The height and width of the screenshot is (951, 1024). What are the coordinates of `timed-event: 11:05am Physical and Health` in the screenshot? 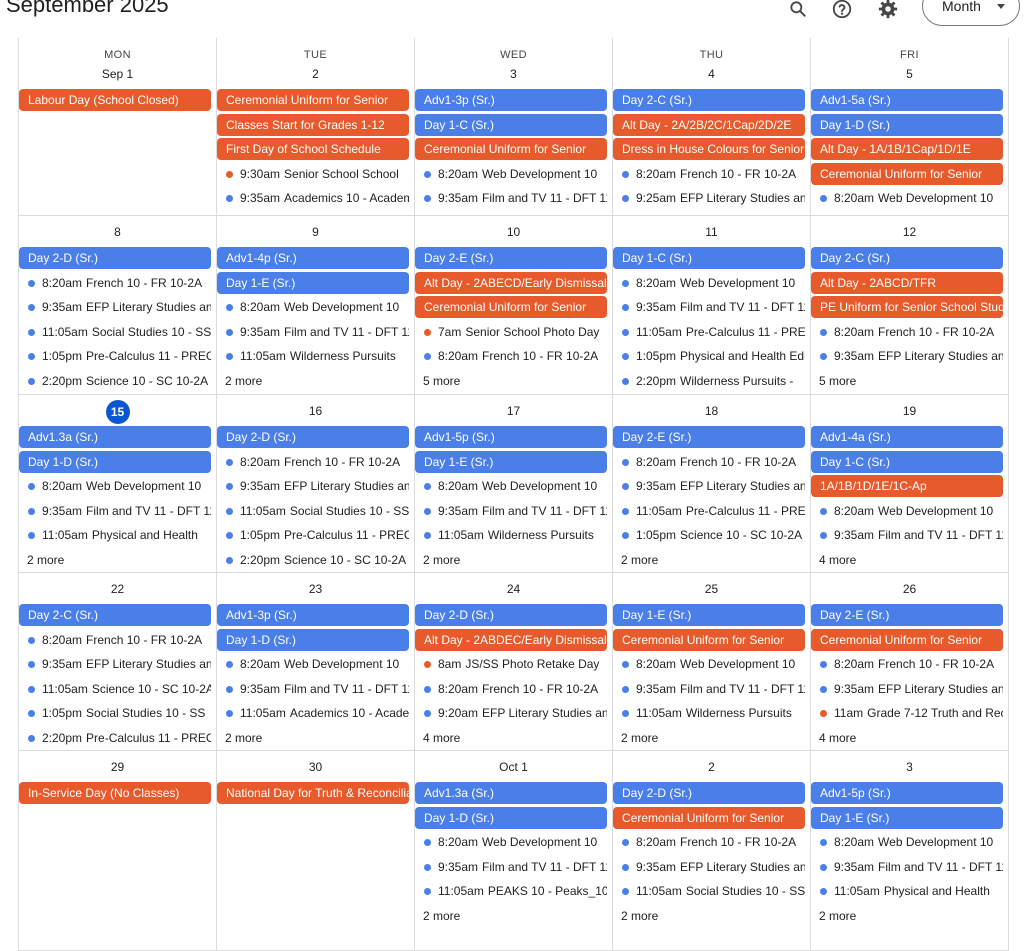 It's located at (907, 891).